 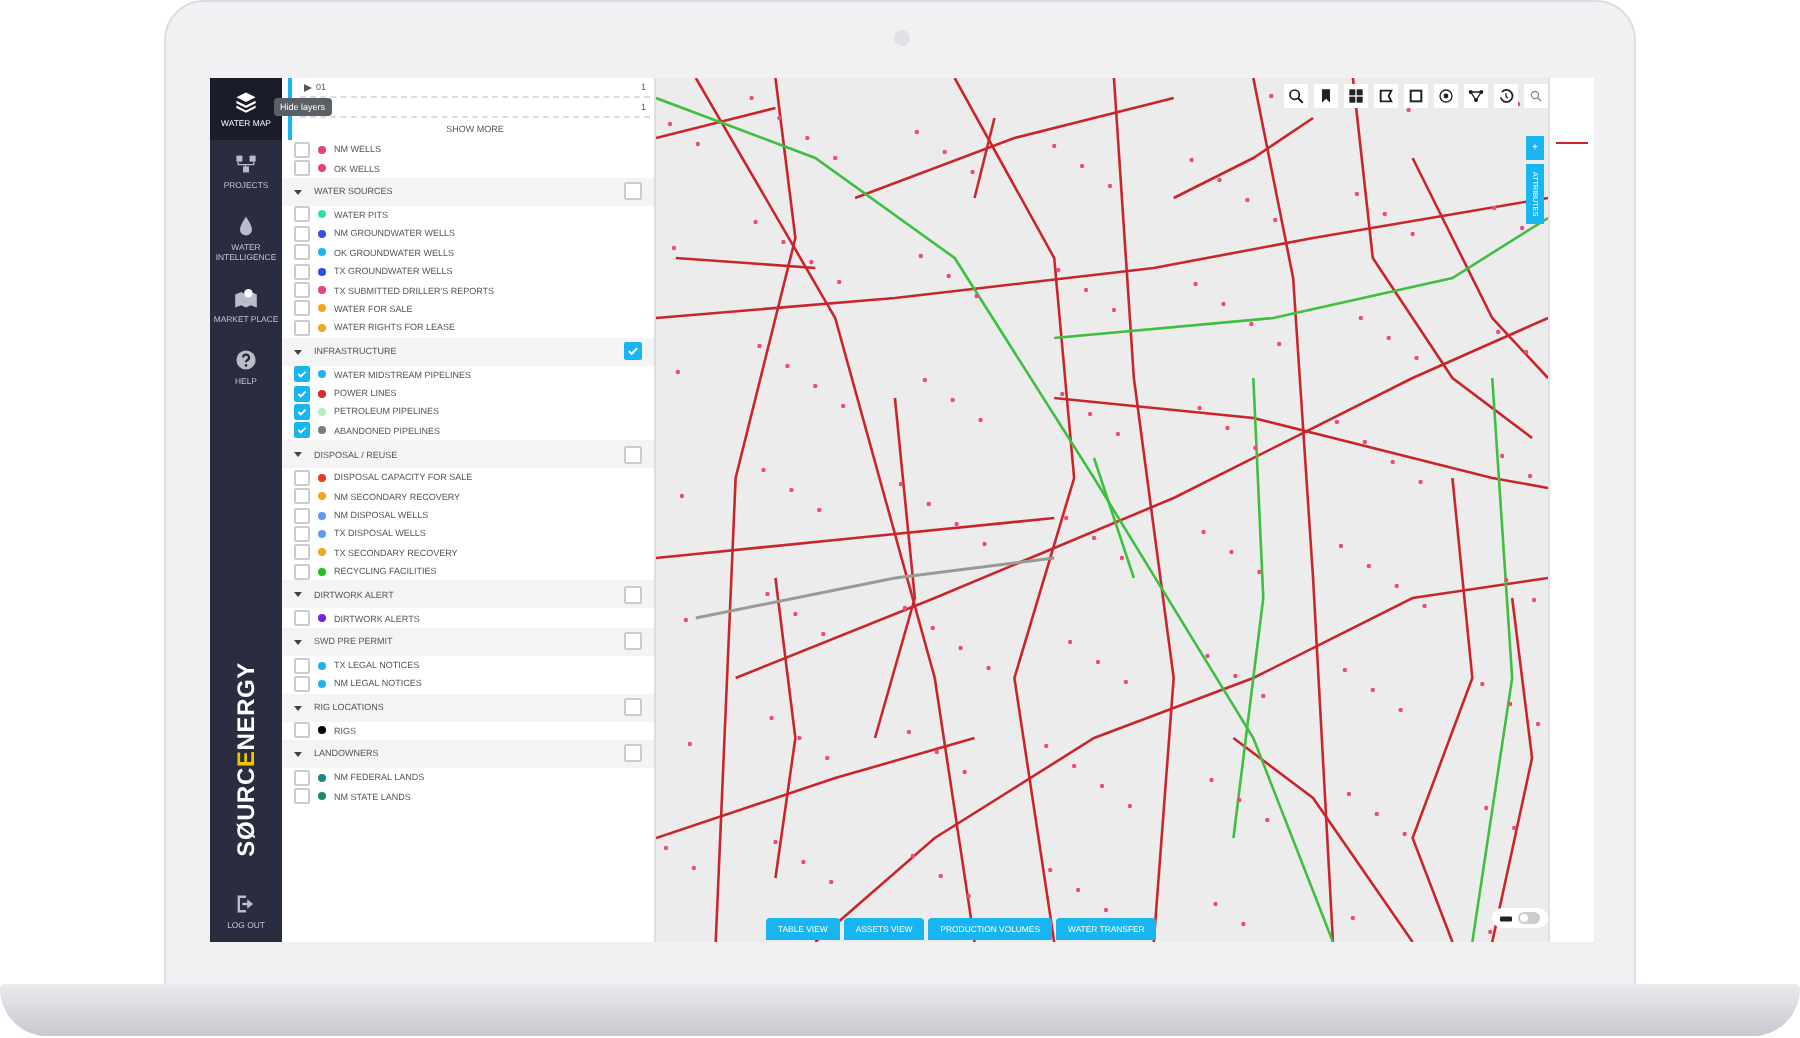 I want to click on nodes-icon, so click(x=1476, y=96).